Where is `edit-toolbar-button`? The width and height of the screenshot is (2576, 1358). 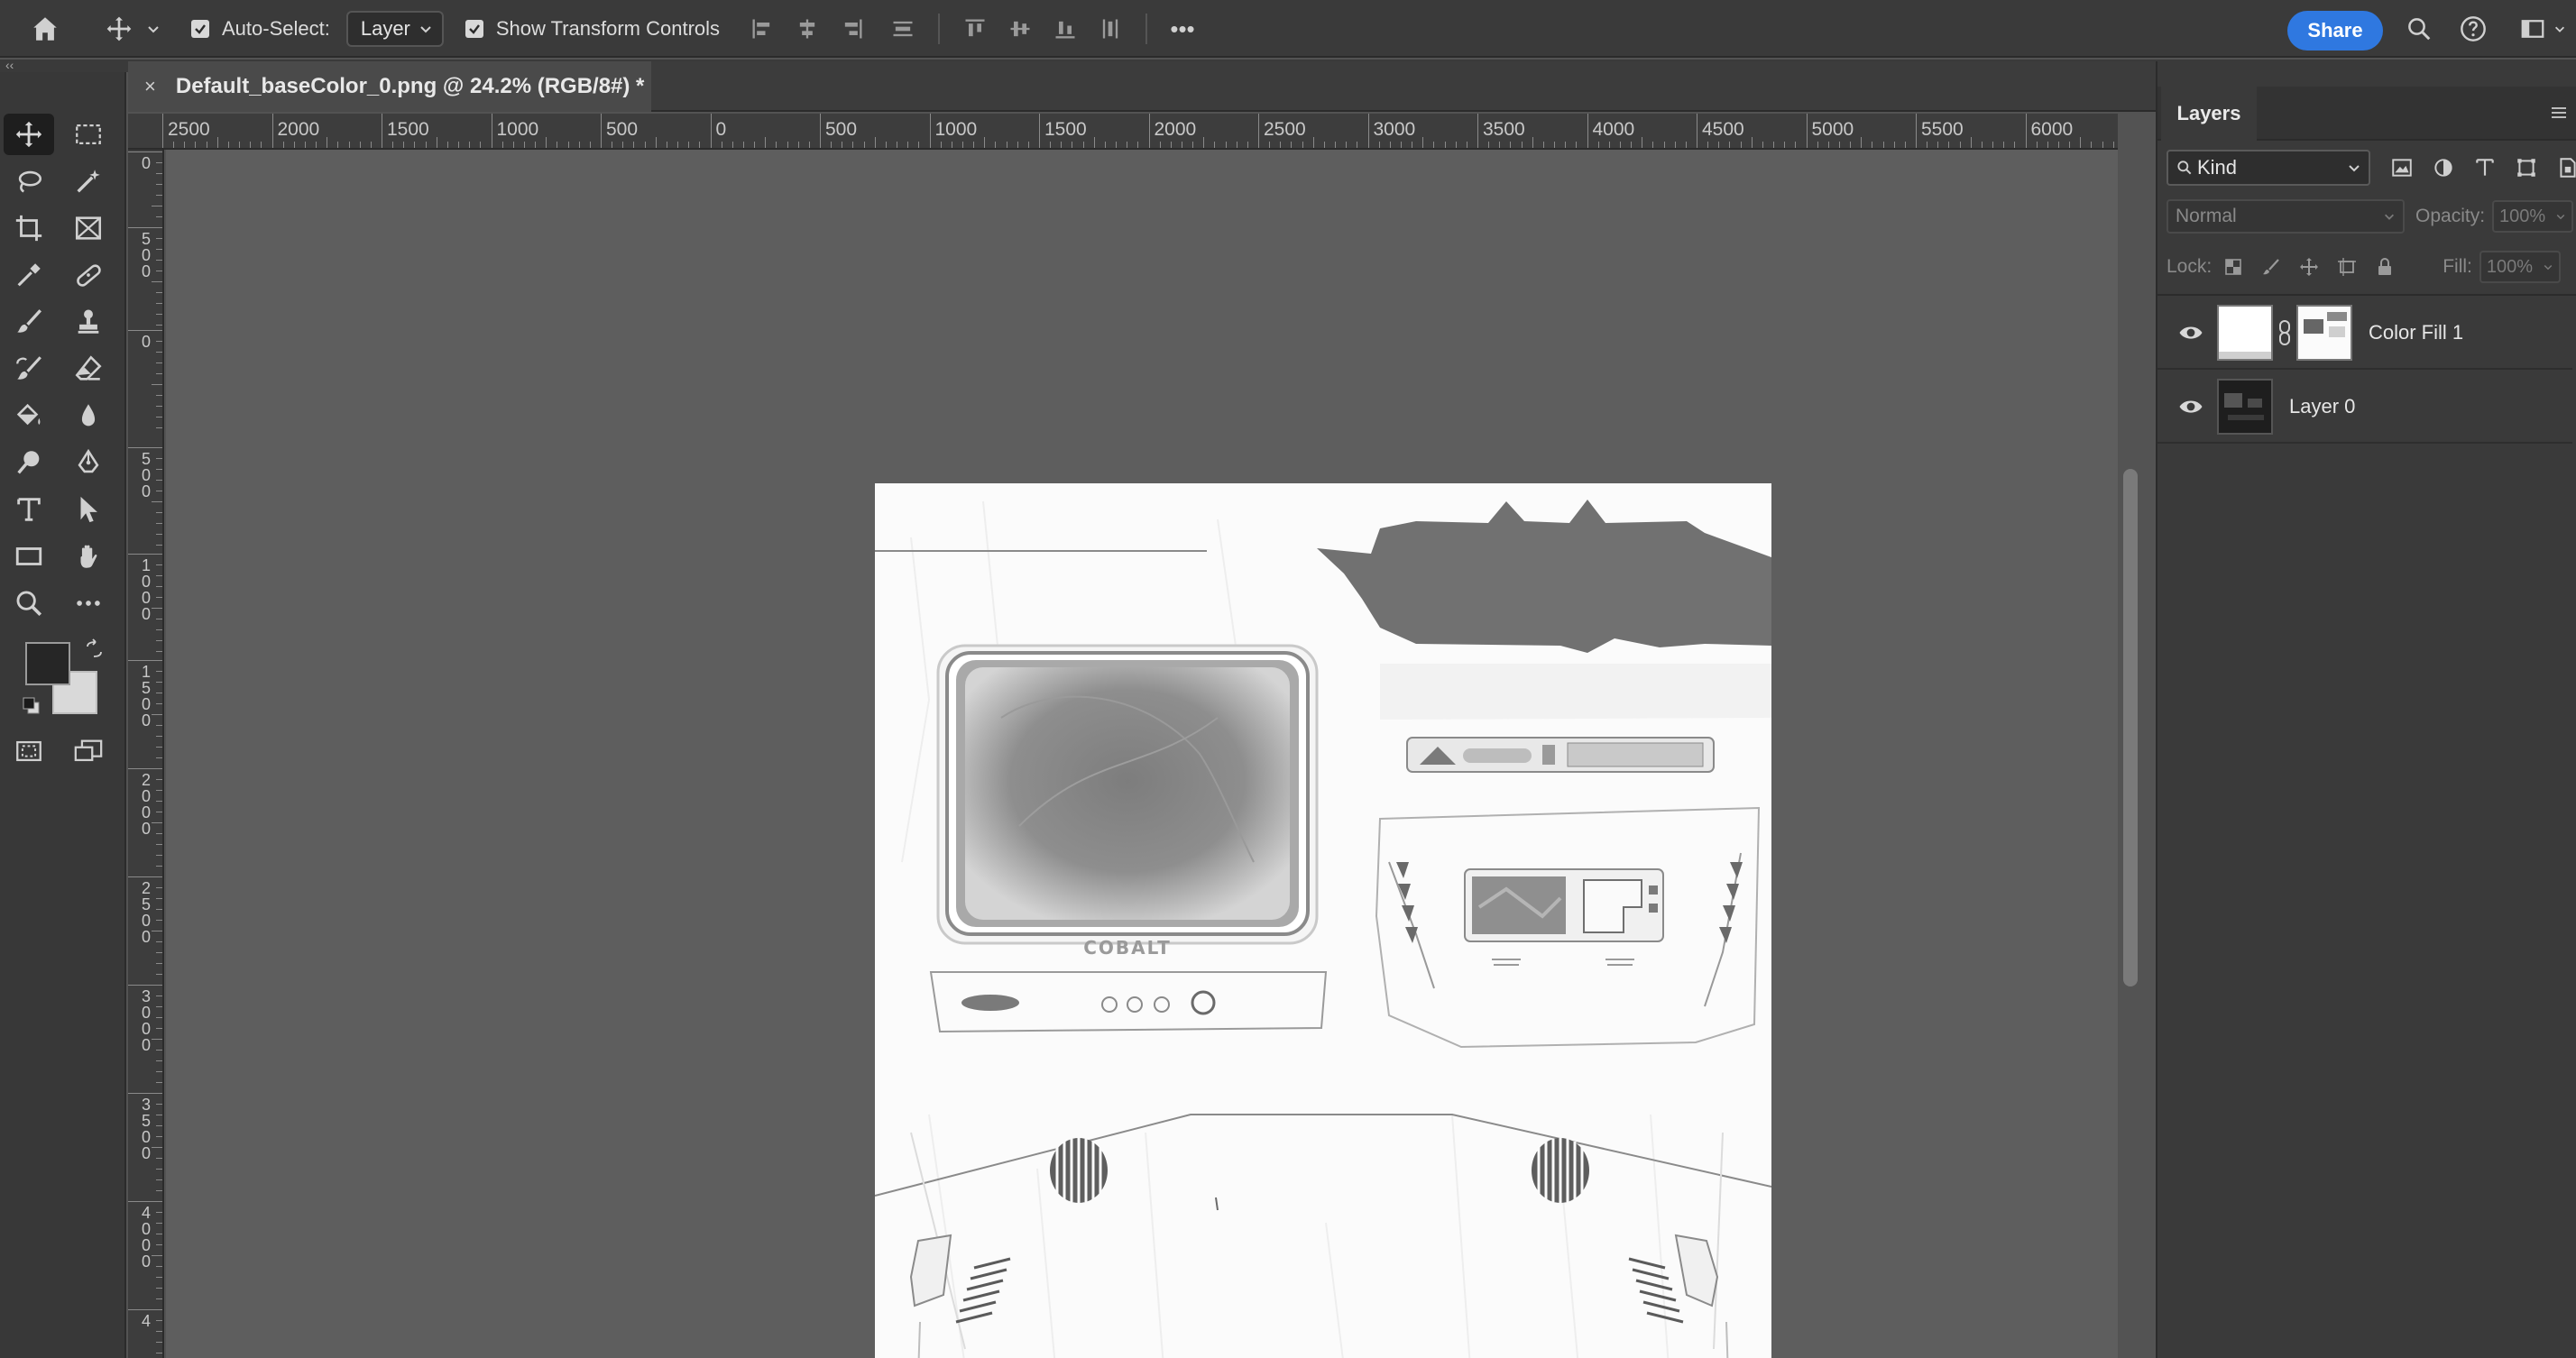
edit-toolbar-button is located at coordinates (89, 603).